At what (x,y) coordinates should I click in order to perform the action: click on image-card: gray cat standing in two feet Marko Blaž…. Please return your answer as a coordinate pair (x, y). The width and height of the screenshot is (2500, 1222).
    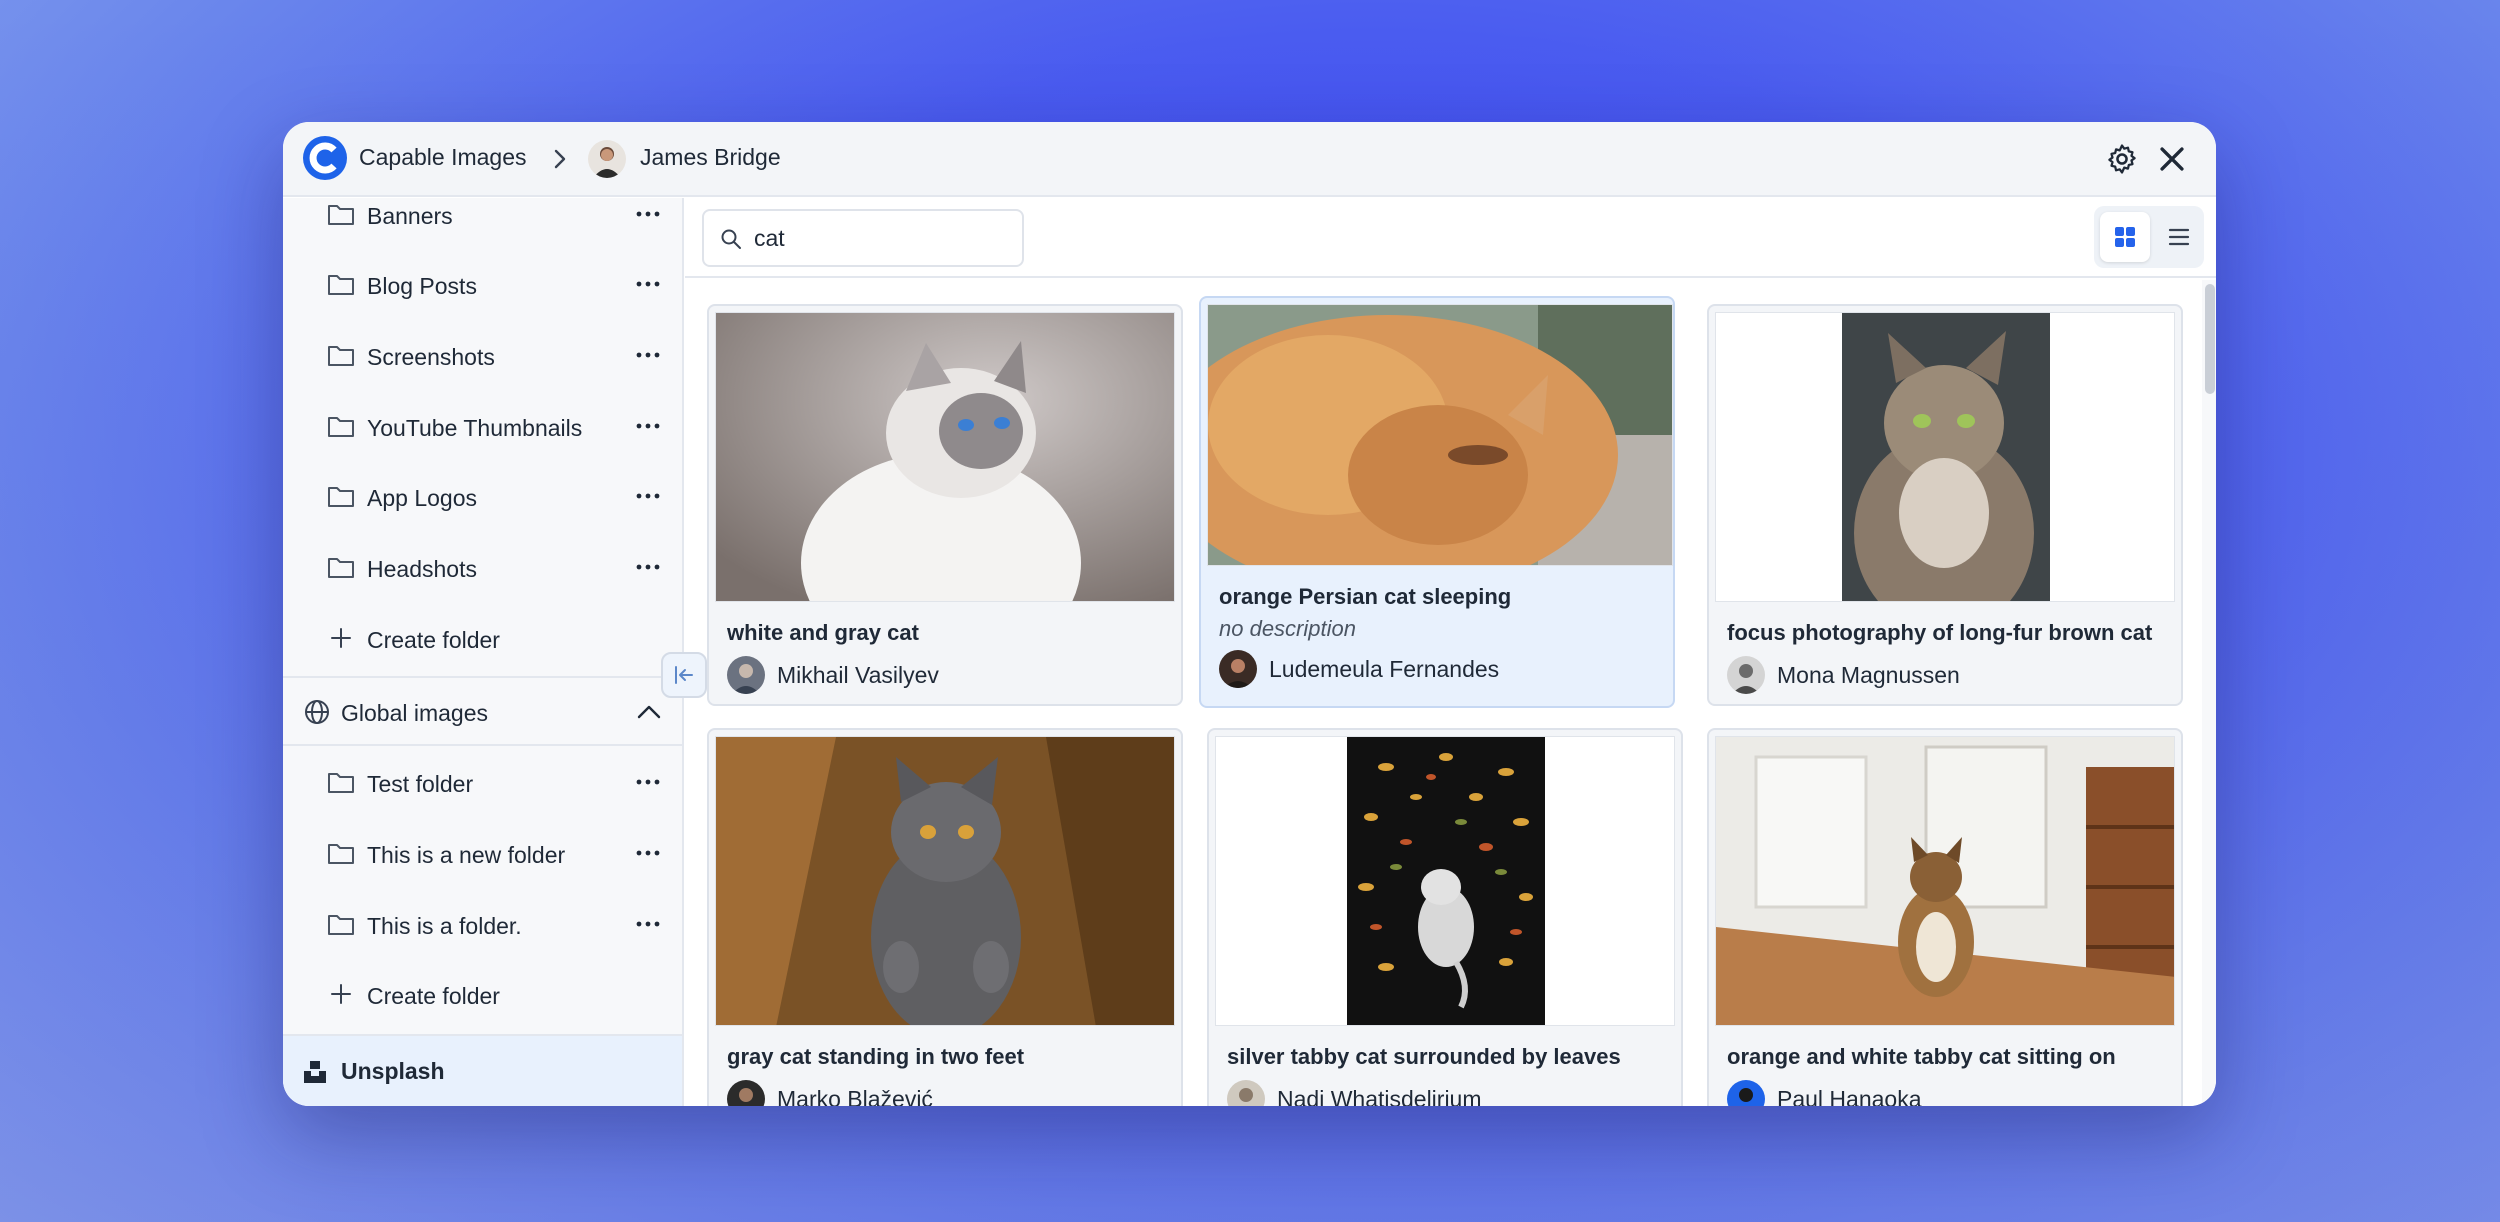
    Looking at the image, I should click on (945, 917).